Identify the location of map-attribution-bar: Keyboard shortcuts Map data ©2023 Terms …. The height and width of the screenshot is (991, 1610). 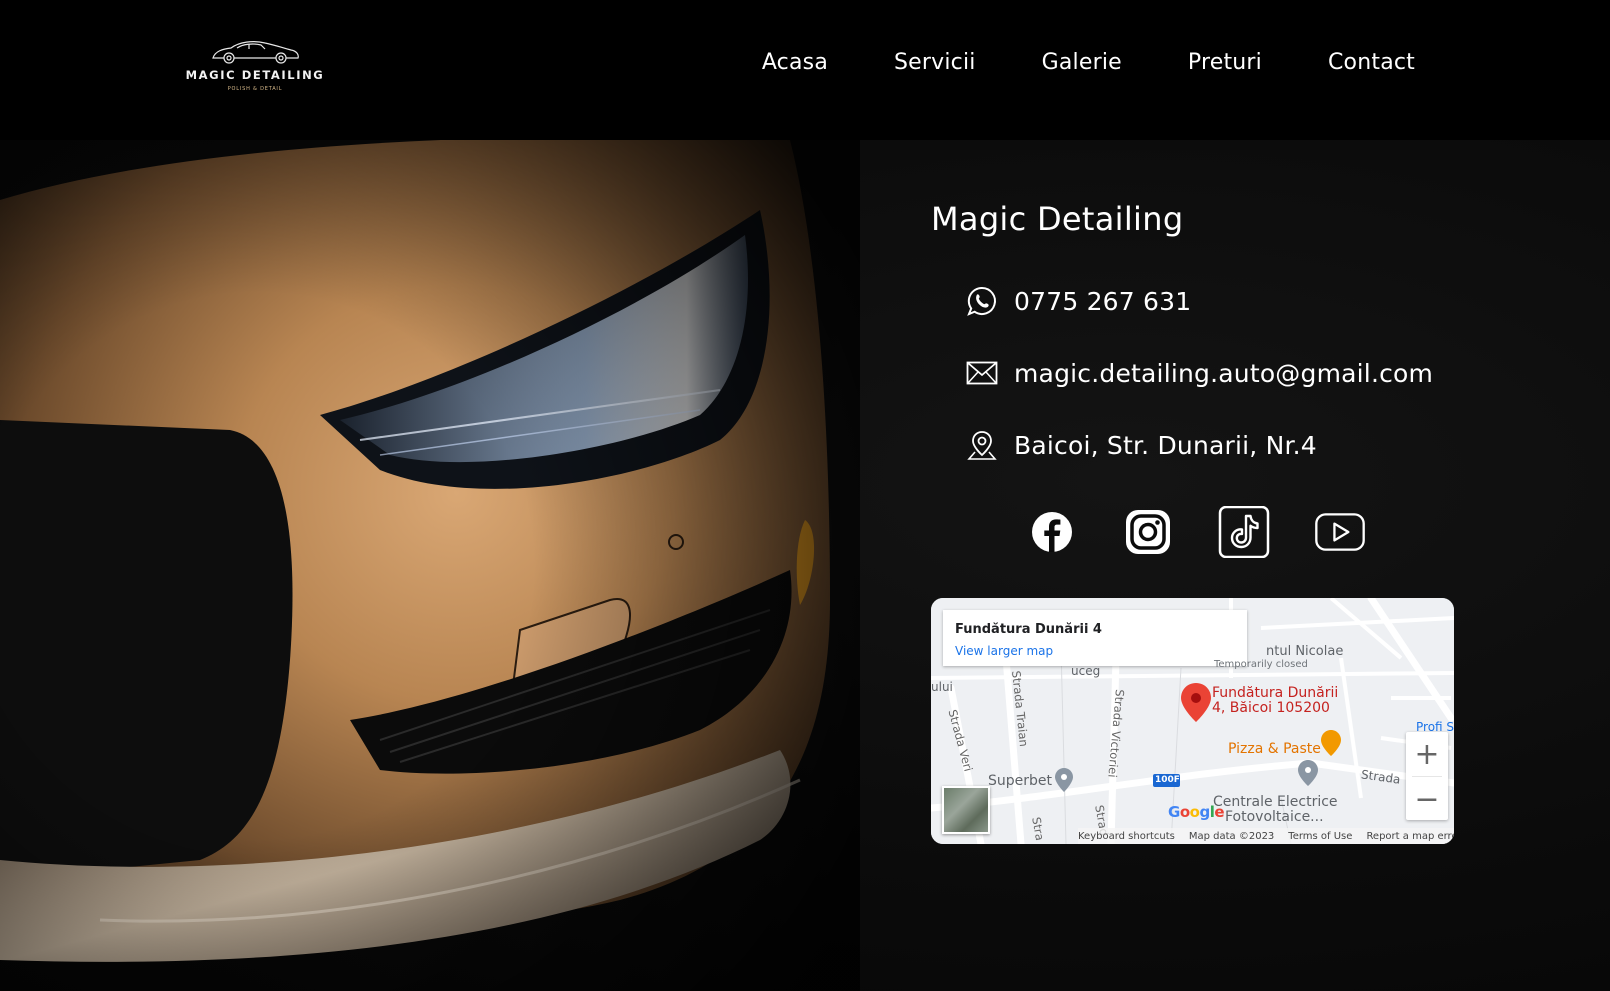
(1266, 836).